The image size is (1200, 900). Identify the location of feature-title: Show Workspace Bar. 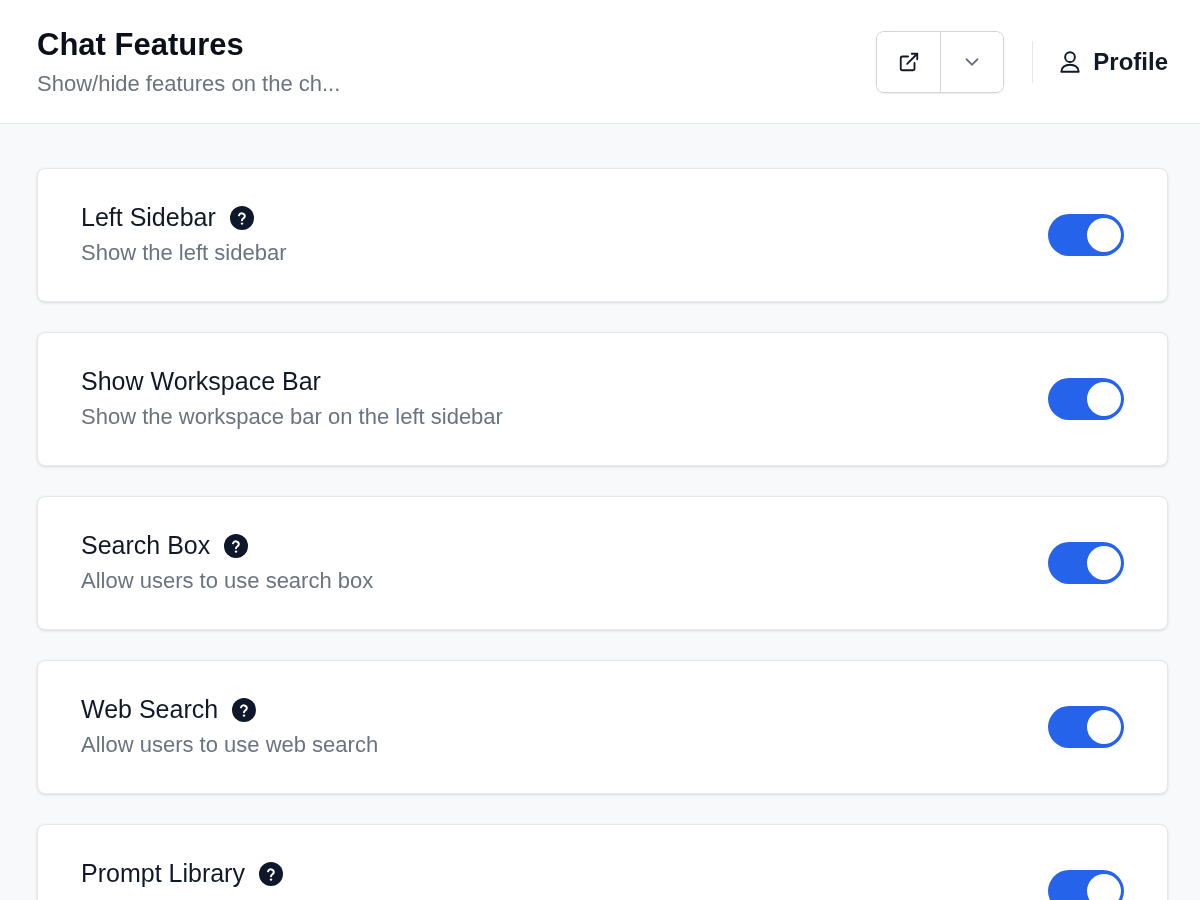
(201, 381).